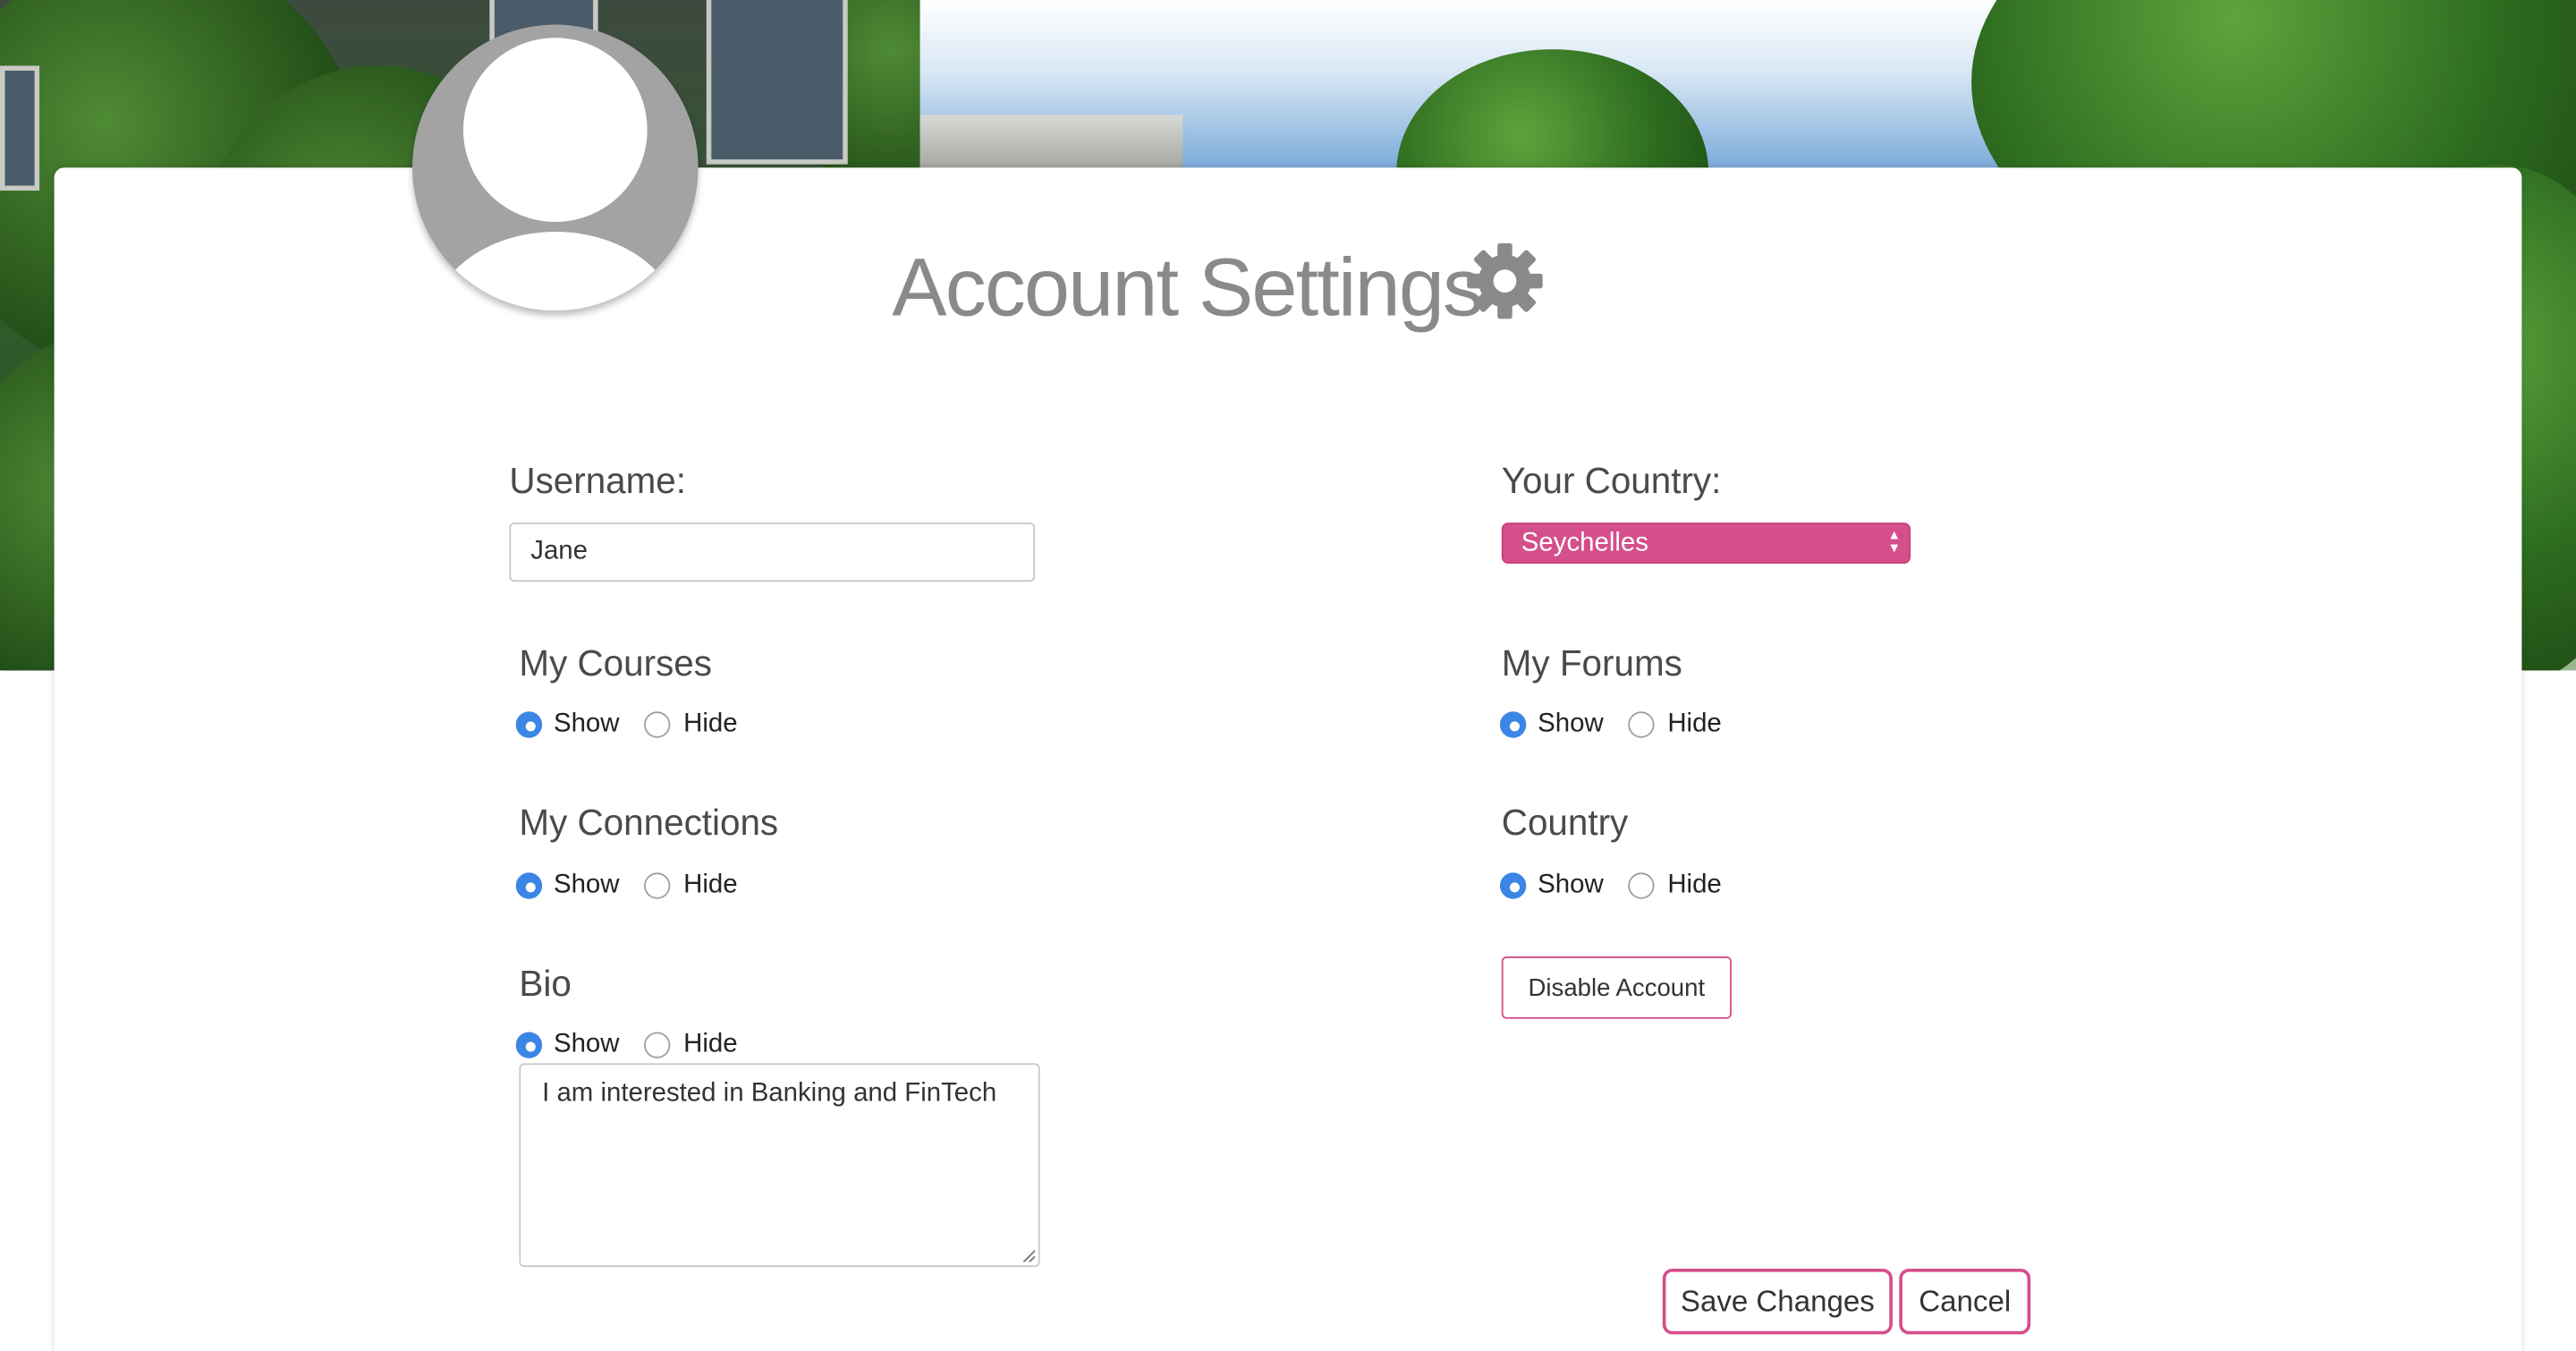 This screenshot has width=2576, height=1351. What do you see at coordinates (710, 724) in the screenshot?
I see `my-courses-hide-label: Hide` at bounding box center [710, 724].